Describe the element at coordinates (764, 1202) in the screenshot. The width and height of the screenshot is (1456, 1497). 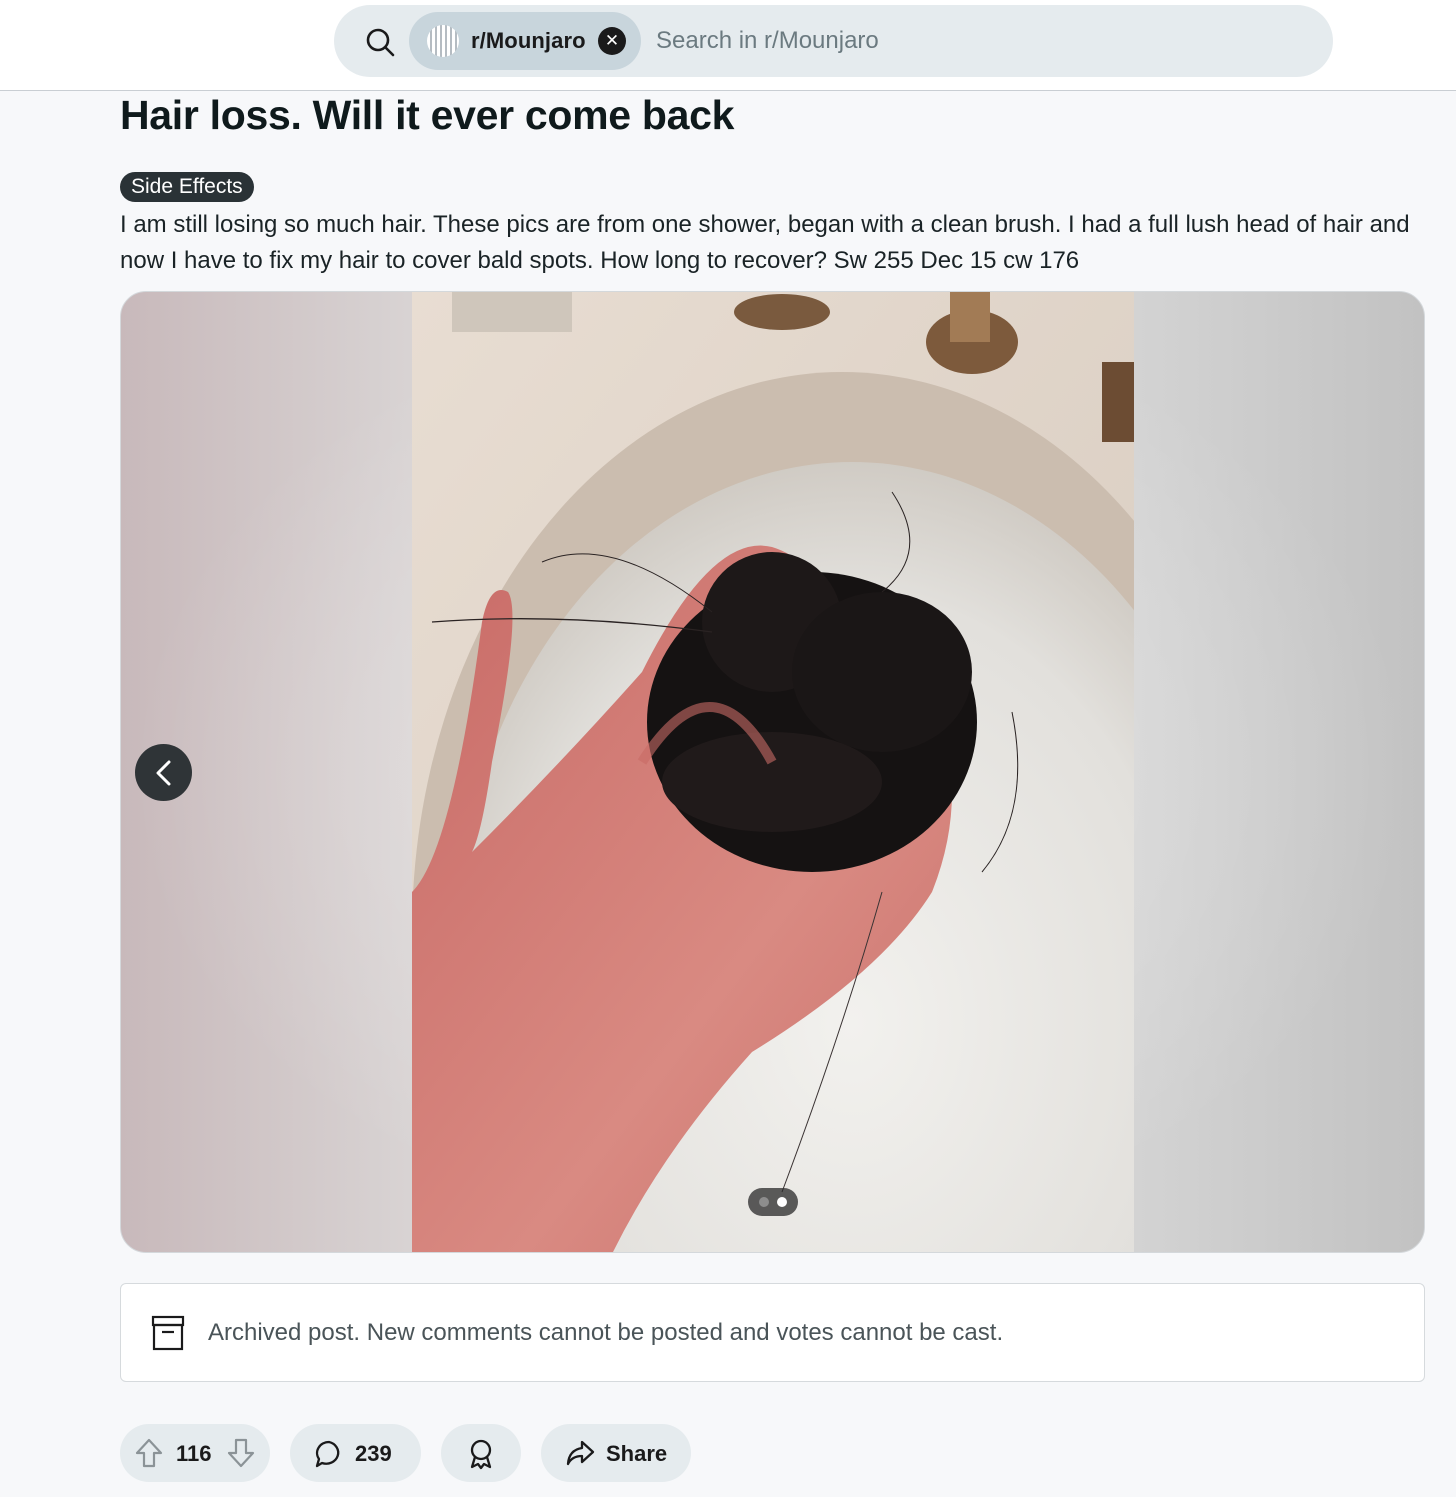
I see `pagination-dot` at that location.